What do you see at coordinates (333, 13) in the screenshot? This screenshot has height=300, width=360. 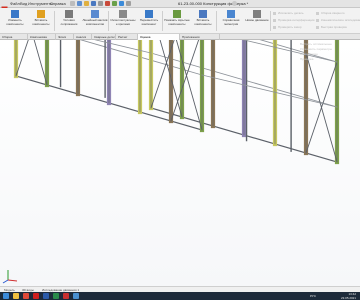 I see `ribbon-disabled-label: Сборка сварного` at bounding box center [333, 13].